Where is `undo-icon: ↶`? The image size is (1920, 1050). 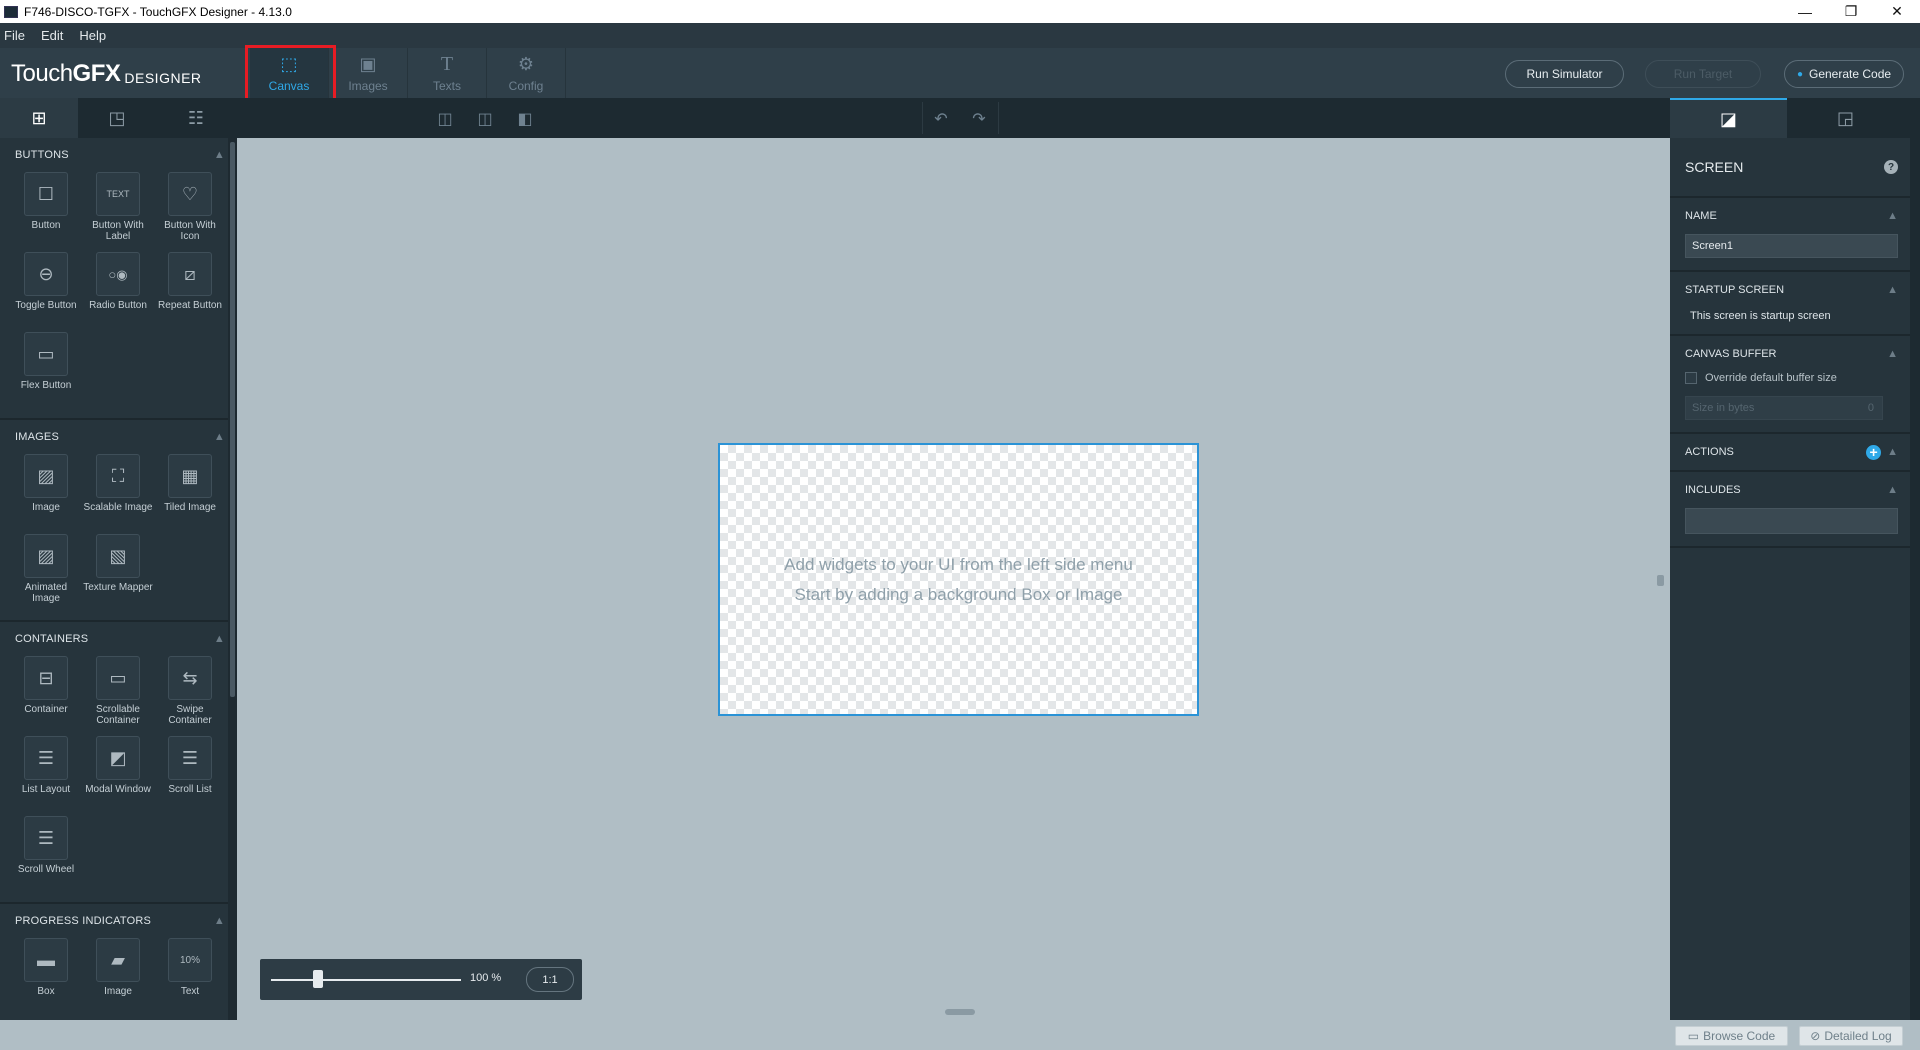
undo-icon: ↶ is located at coordinates (941, 119).